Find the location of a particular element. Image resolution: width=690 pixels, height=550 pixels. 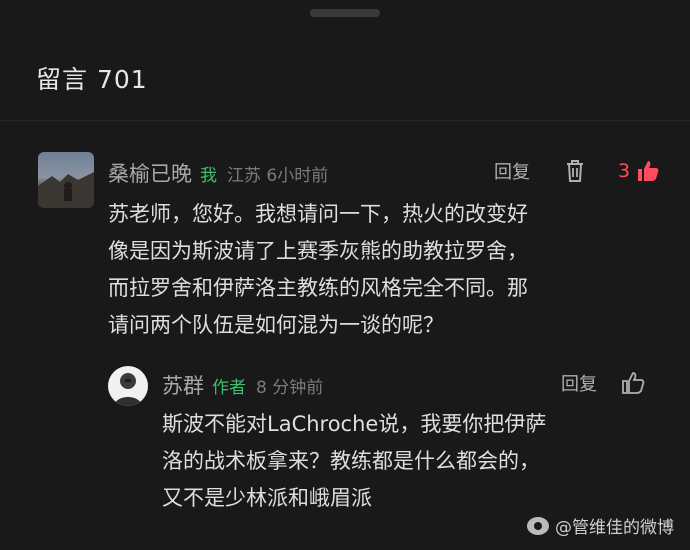

avatar is located at coordinates (66, 180).